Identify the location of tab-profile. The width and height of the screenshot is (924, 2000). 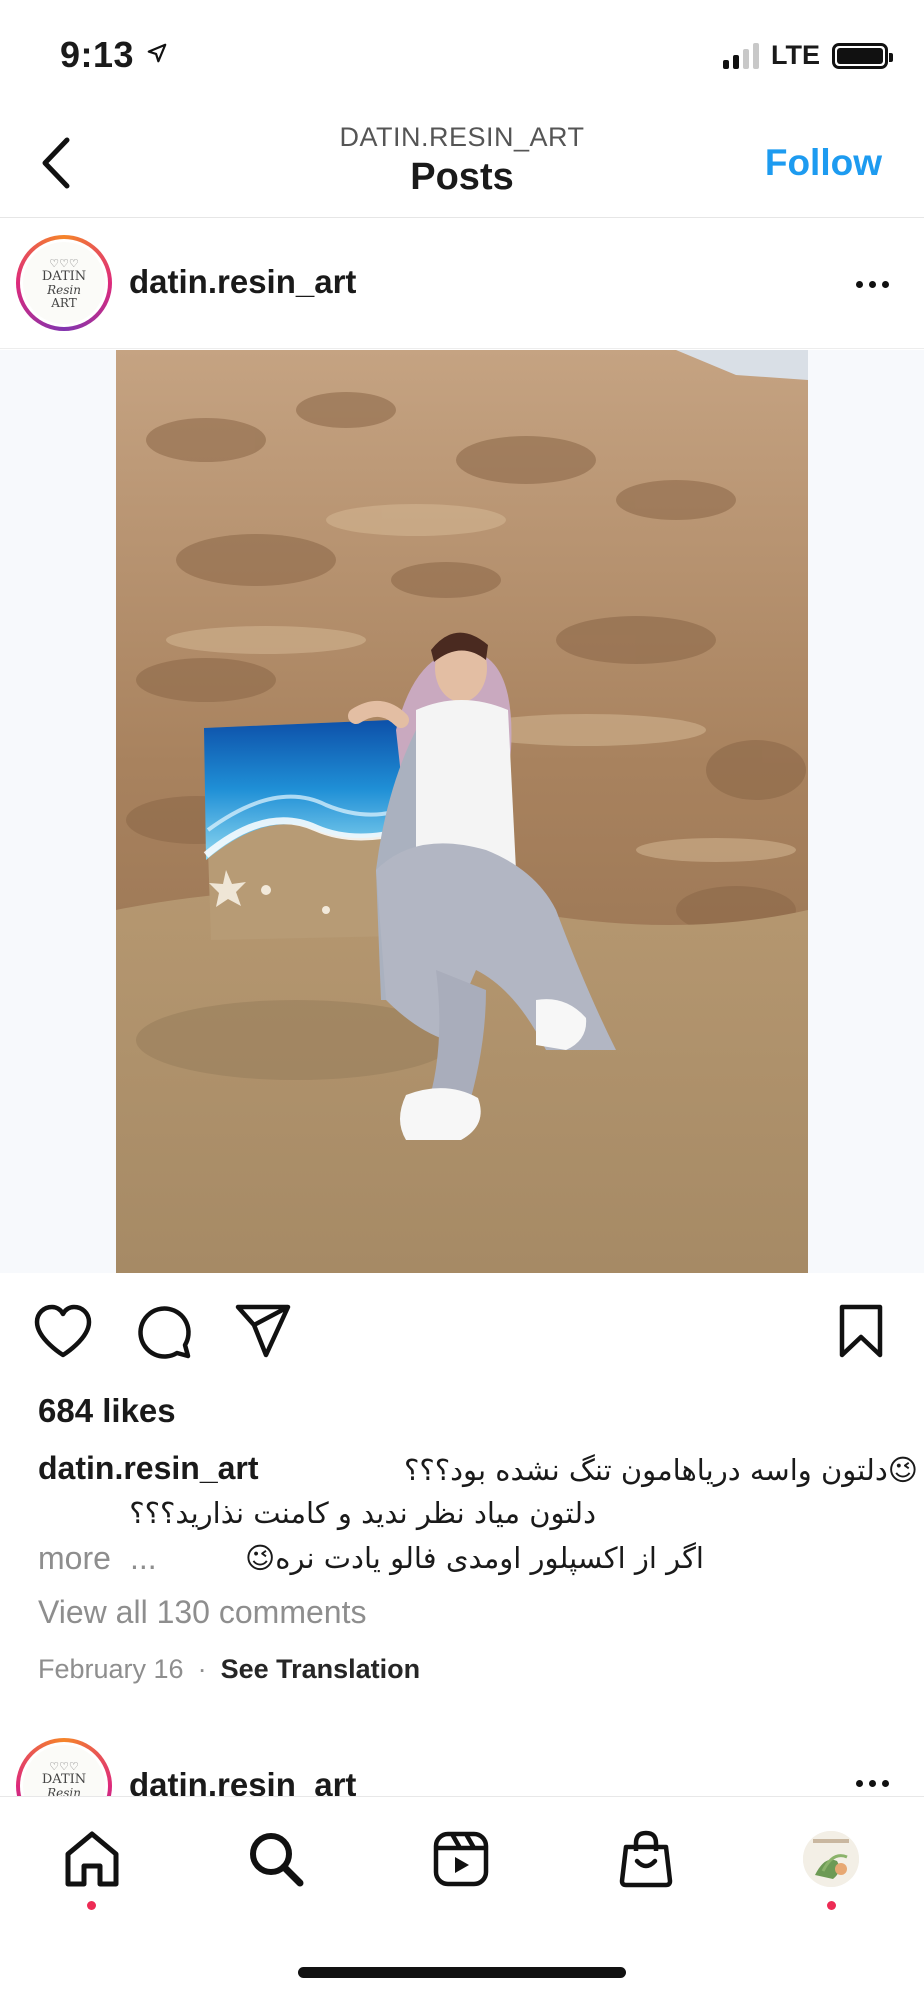
(831, 1859).